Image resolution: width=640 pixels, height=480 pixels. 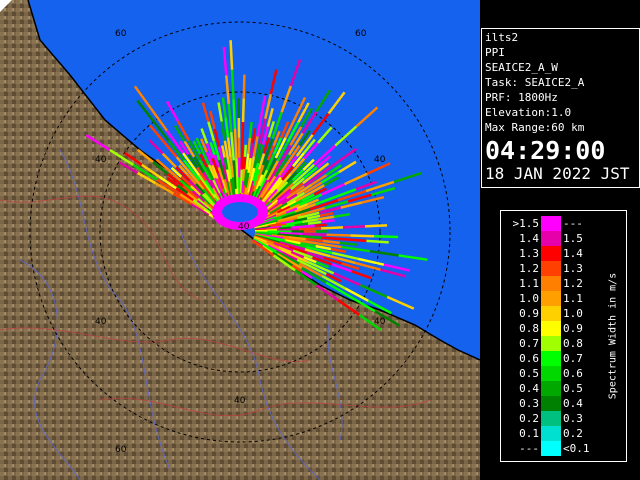 What do you see at coordinates (573, 343) in the screenshot?
I see `legend-right-label: 0.8` at bounding box center [573, 343].